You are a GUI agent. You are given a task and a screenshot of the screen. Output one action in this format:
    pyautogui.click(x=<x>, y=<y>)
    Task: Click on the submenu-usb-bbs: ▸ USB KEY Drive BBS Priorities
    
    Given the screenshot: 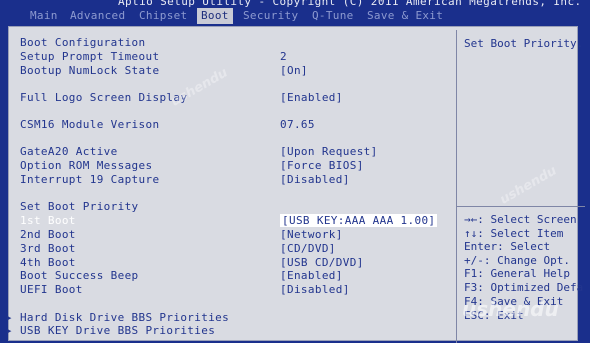 What is the action you would take?
    pyautogui.click(x=110, y=330)
    